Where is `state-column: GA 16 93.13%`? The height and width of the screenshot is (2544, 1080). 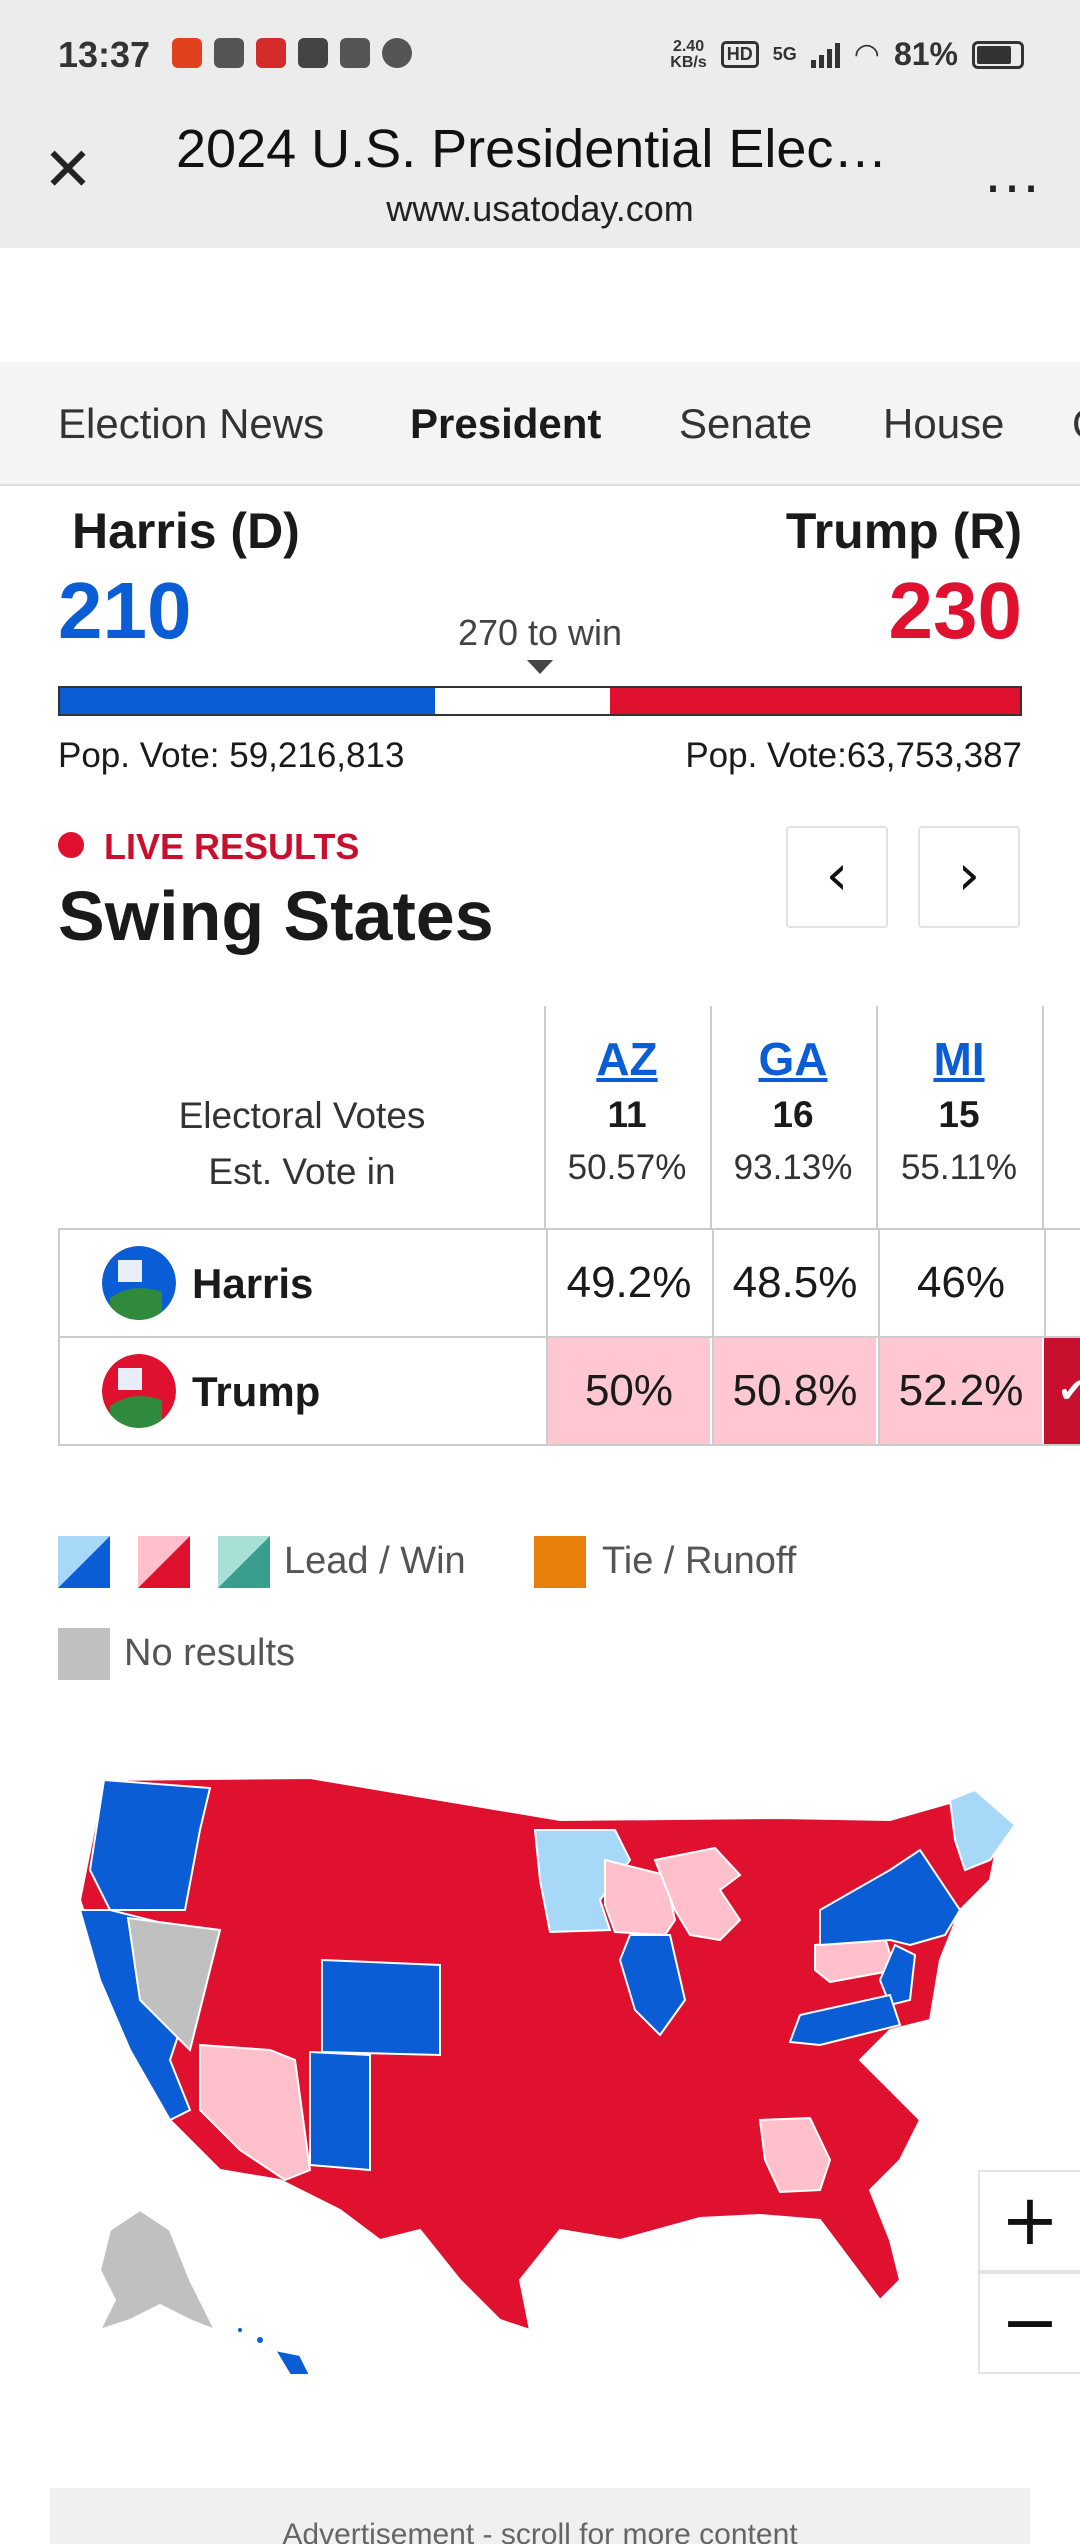 state-column: GA 16 93.13% is located at coordinates (792, 1117).